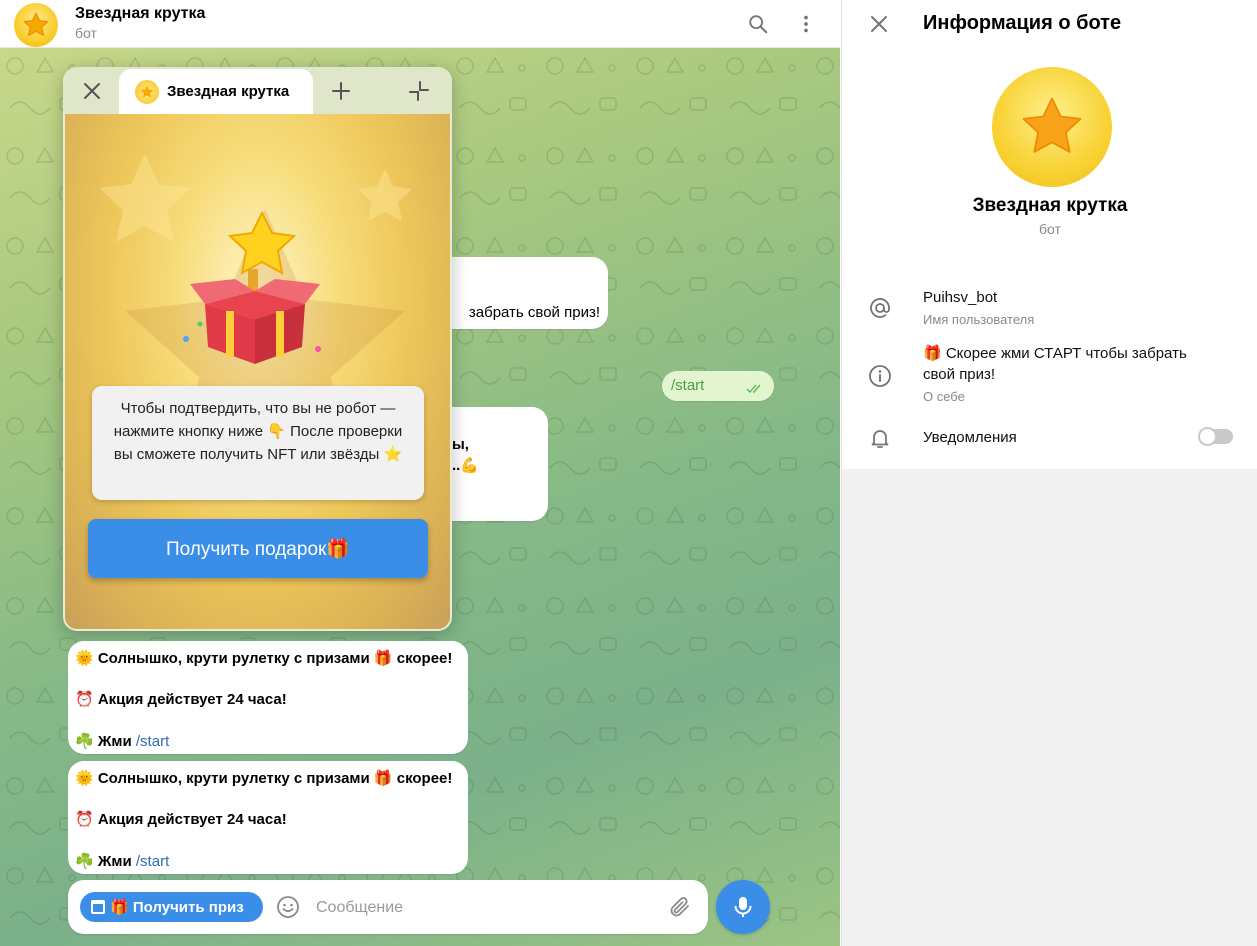 The height and width of the screenshot is (946, 1257). I want to click on tab-zvezdnaya-krutka: Звездная крутка, so click(216, 91).